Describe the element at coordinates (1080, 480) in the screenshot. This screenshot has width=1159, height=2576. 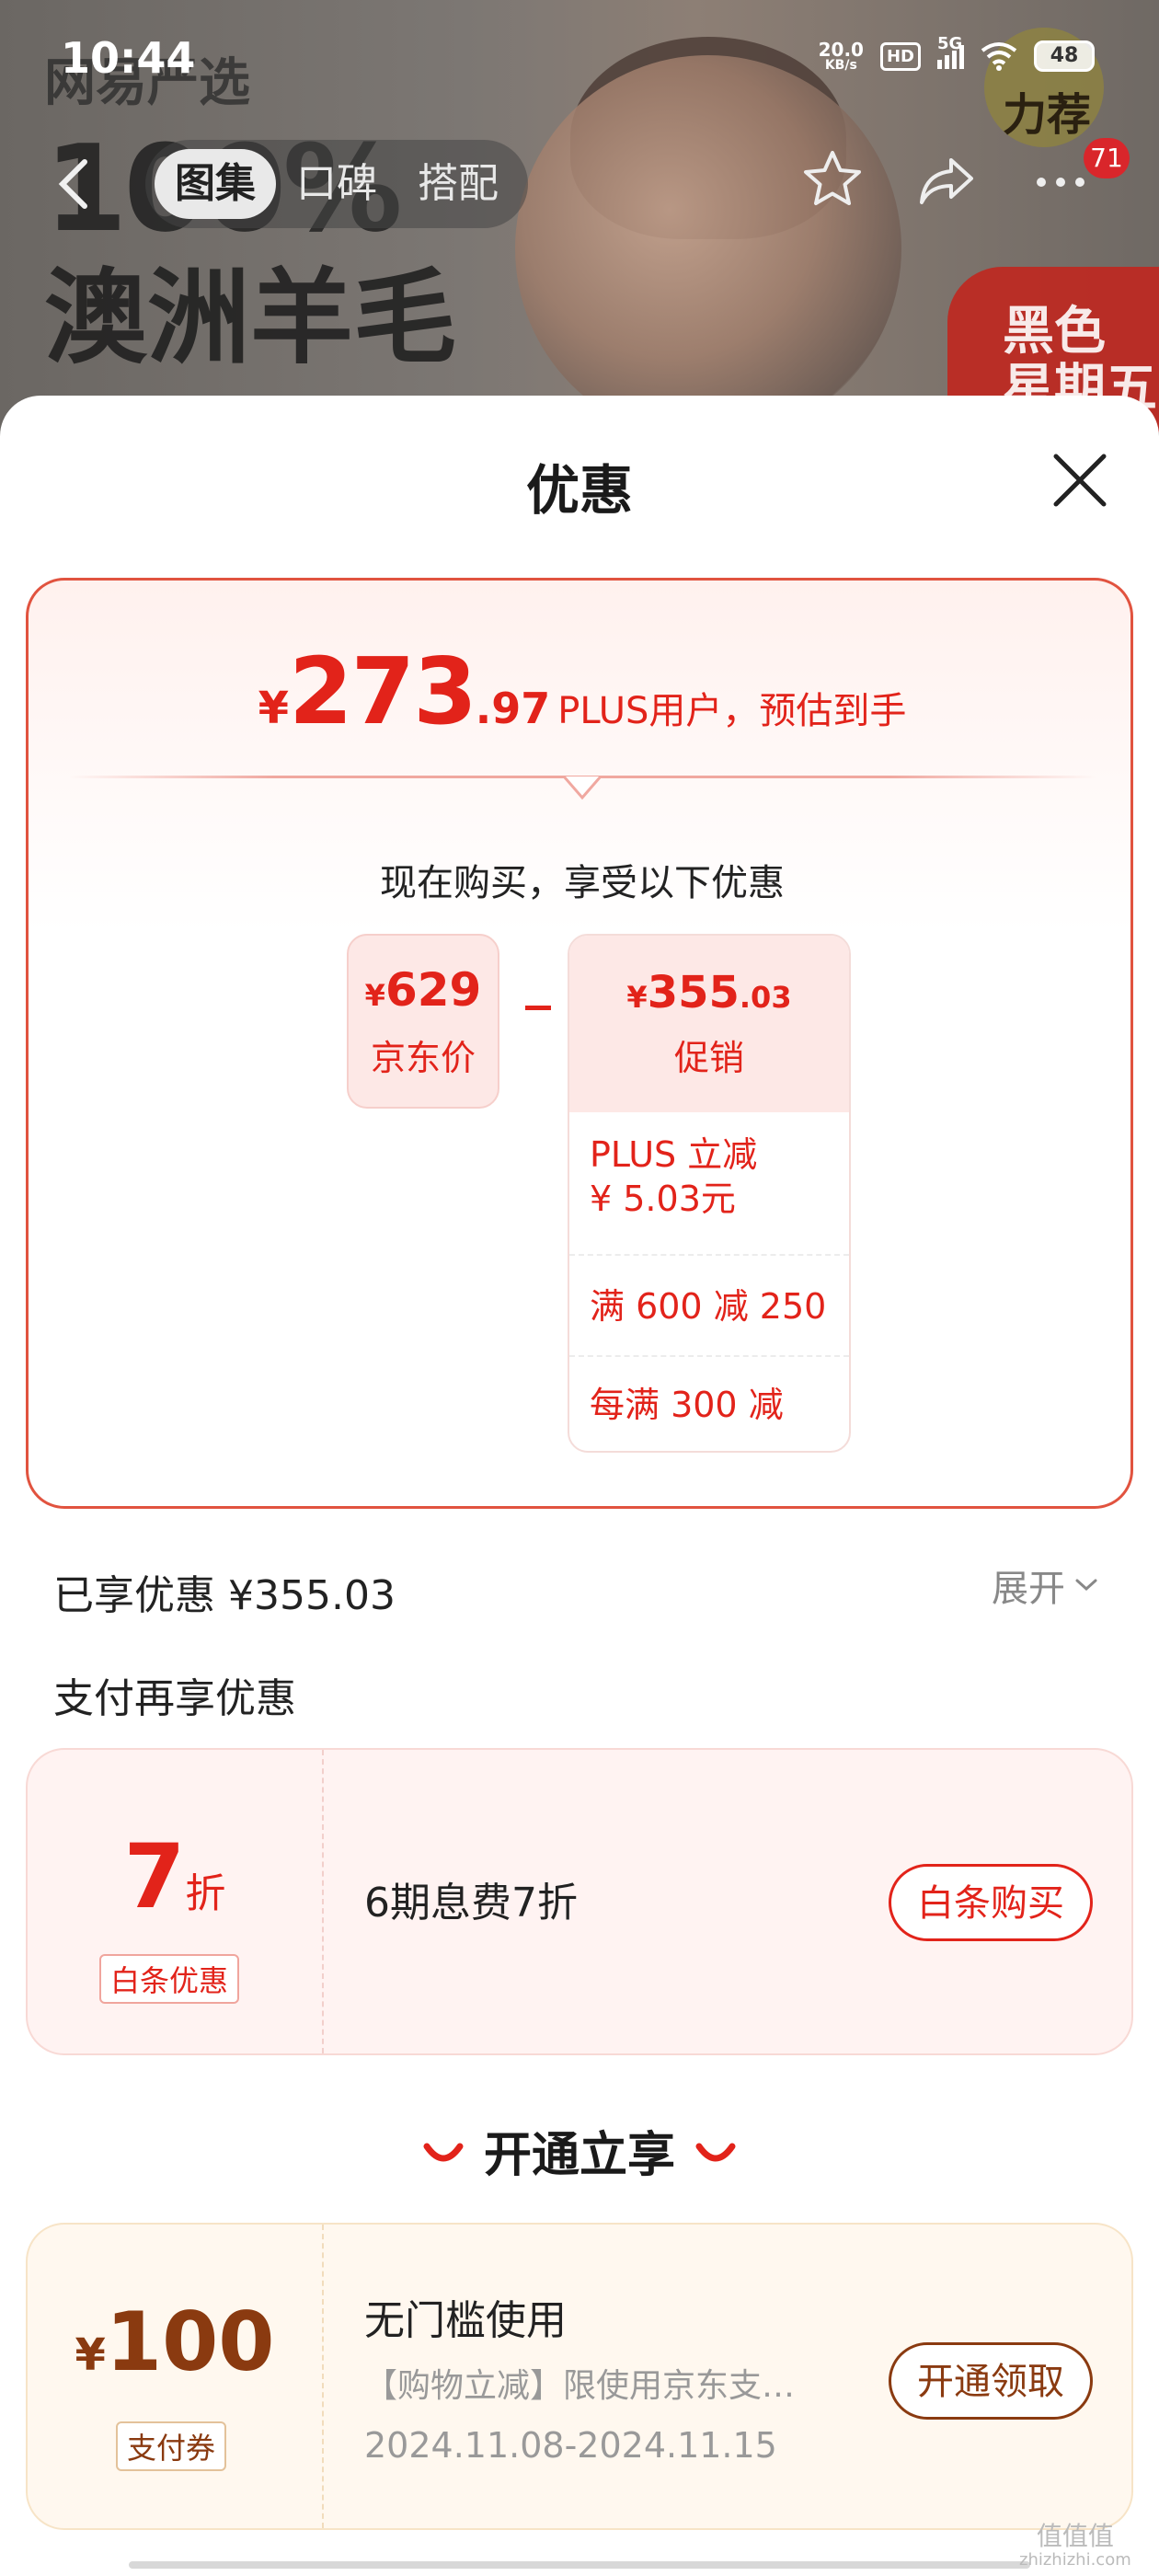
I see `close-icon` at that location.